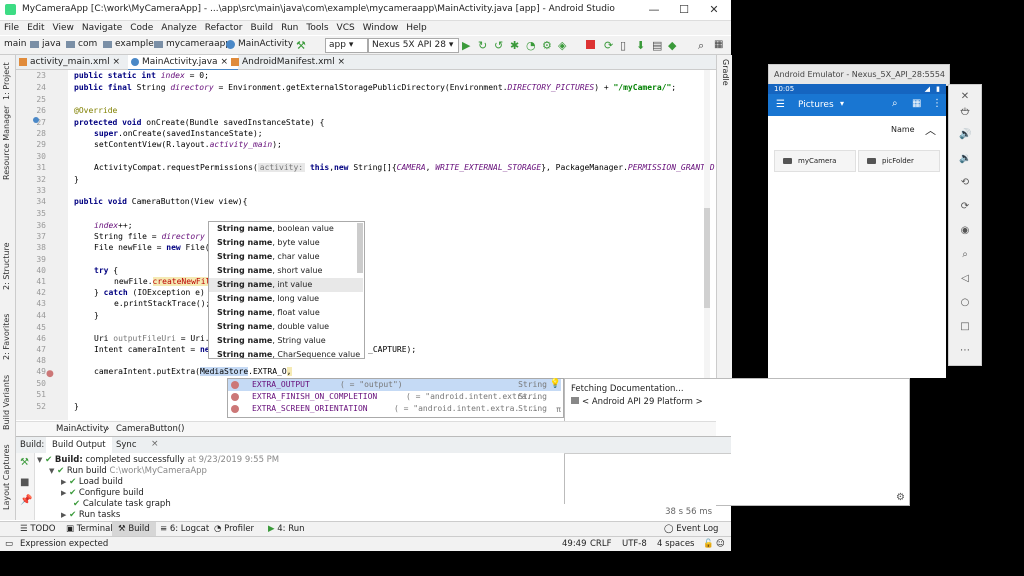  Describe the element at coordinates (35, 28) in the screenshot. I see `menu-edit: Edit` at that location.